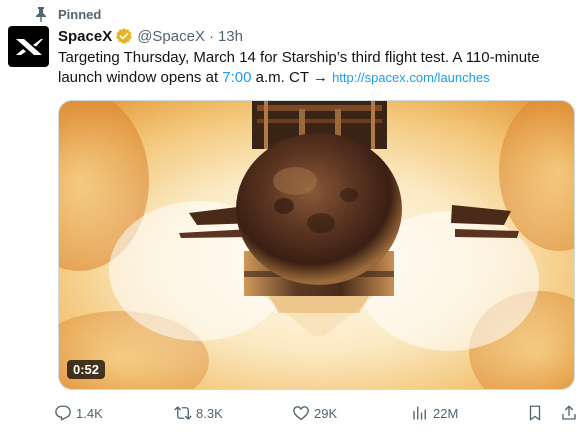  I want to click on verified-badge-icon, so click(124, 36).